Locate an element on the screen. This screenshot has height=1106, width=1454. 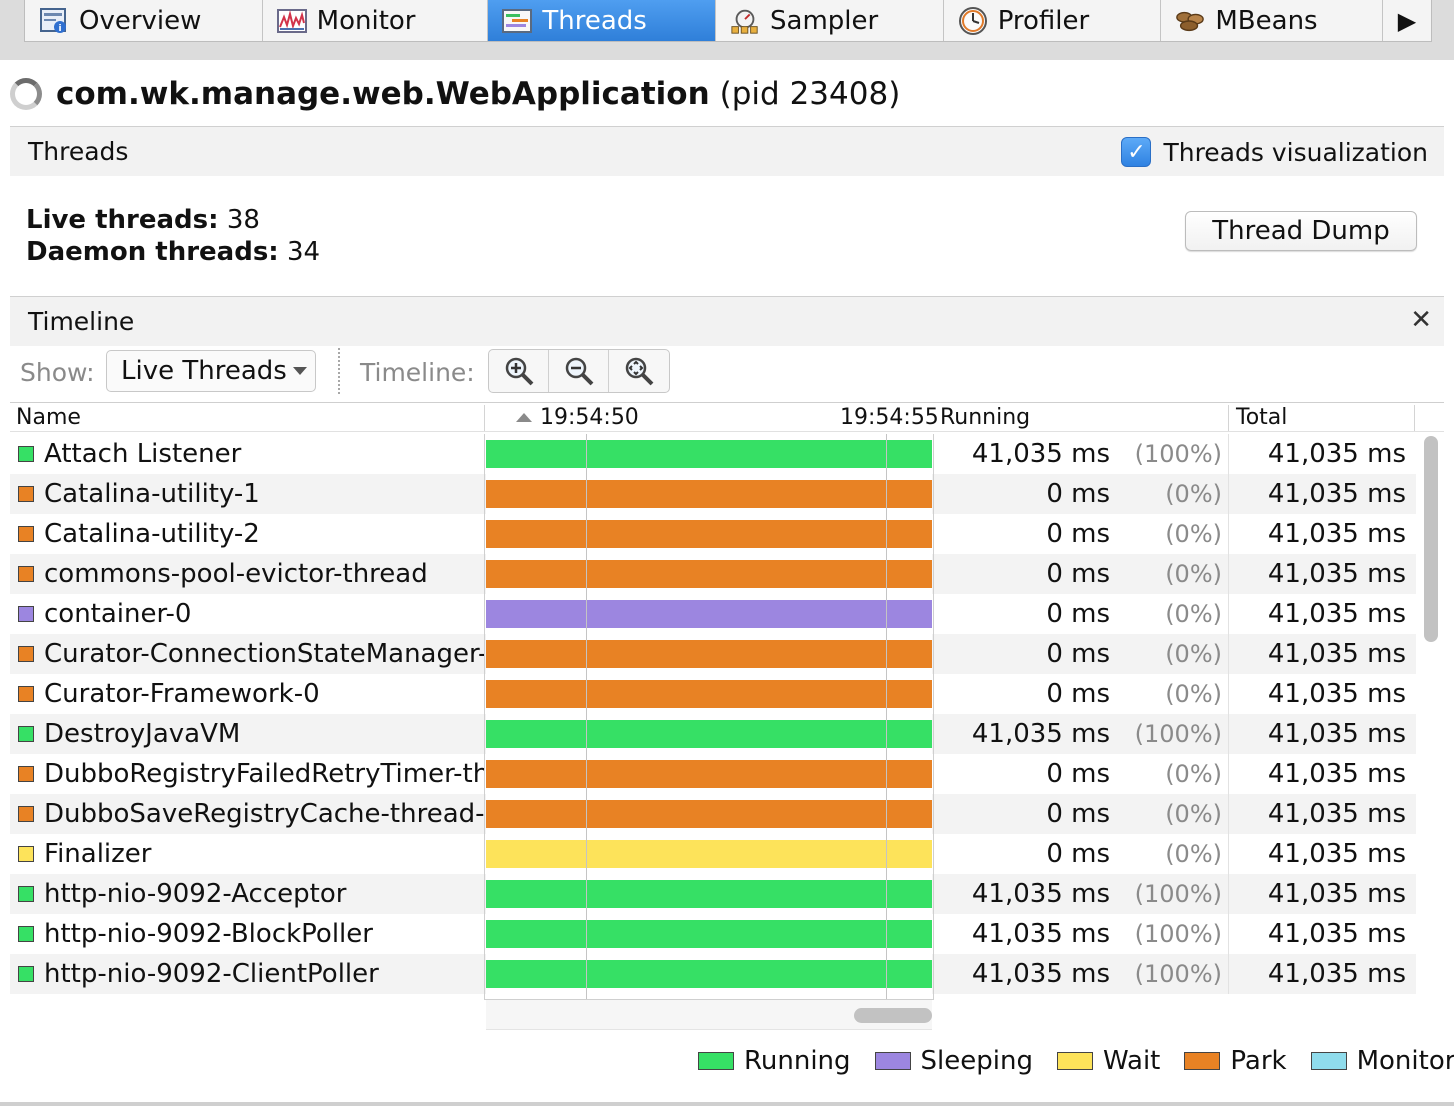
tab-label: MBeans is located at coordinates (1266, 20).